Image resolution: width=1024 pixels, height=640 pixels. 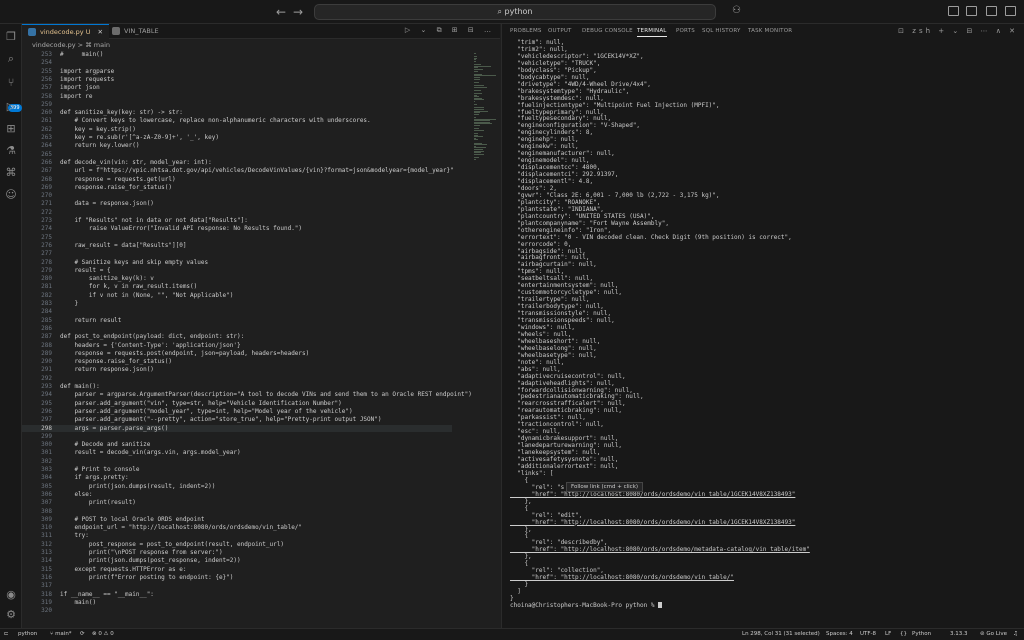 What do you see at coordinates (61, 634) in the screenshot?
I see `branch-indicator: ⑂ main*` at bounding box center [61, 634].